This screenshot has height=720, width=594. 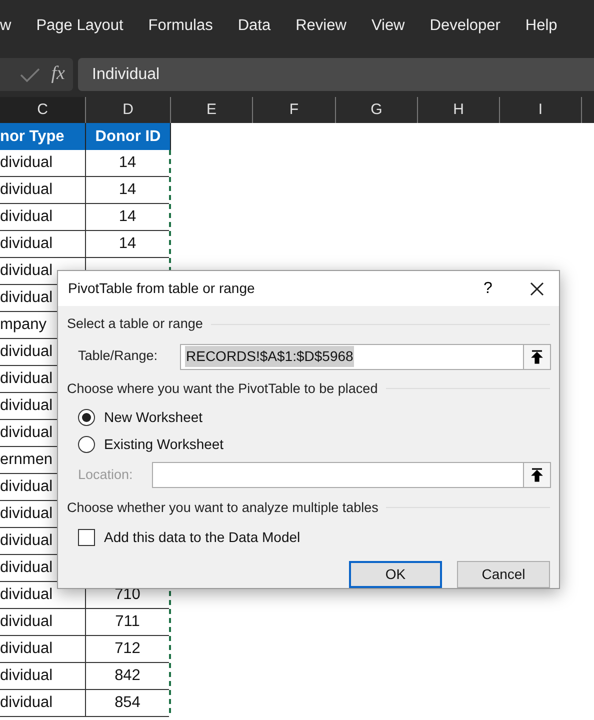 I want to click on ribbon-tab: Page Layout, so click(x=80, y=26).